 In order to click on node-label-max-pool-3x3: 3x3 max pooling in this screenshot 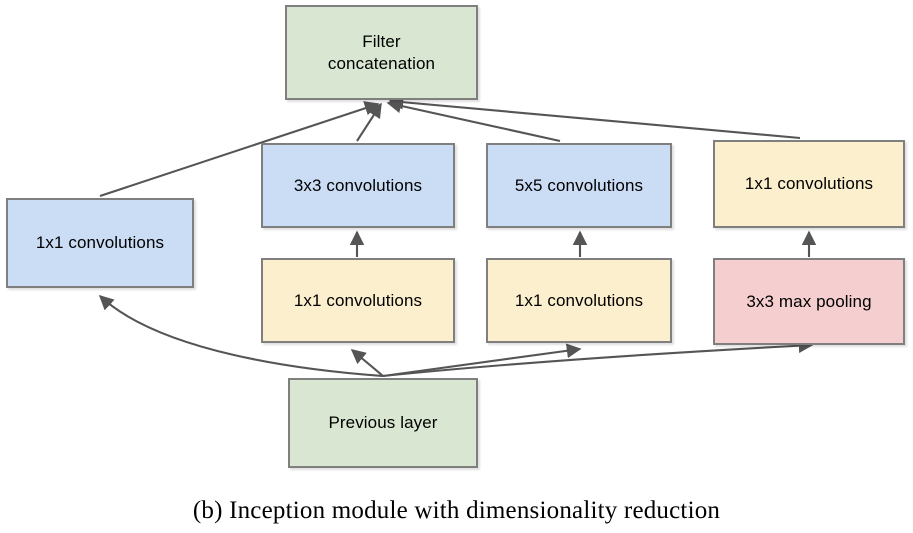, I will do `click(809, 301)`.